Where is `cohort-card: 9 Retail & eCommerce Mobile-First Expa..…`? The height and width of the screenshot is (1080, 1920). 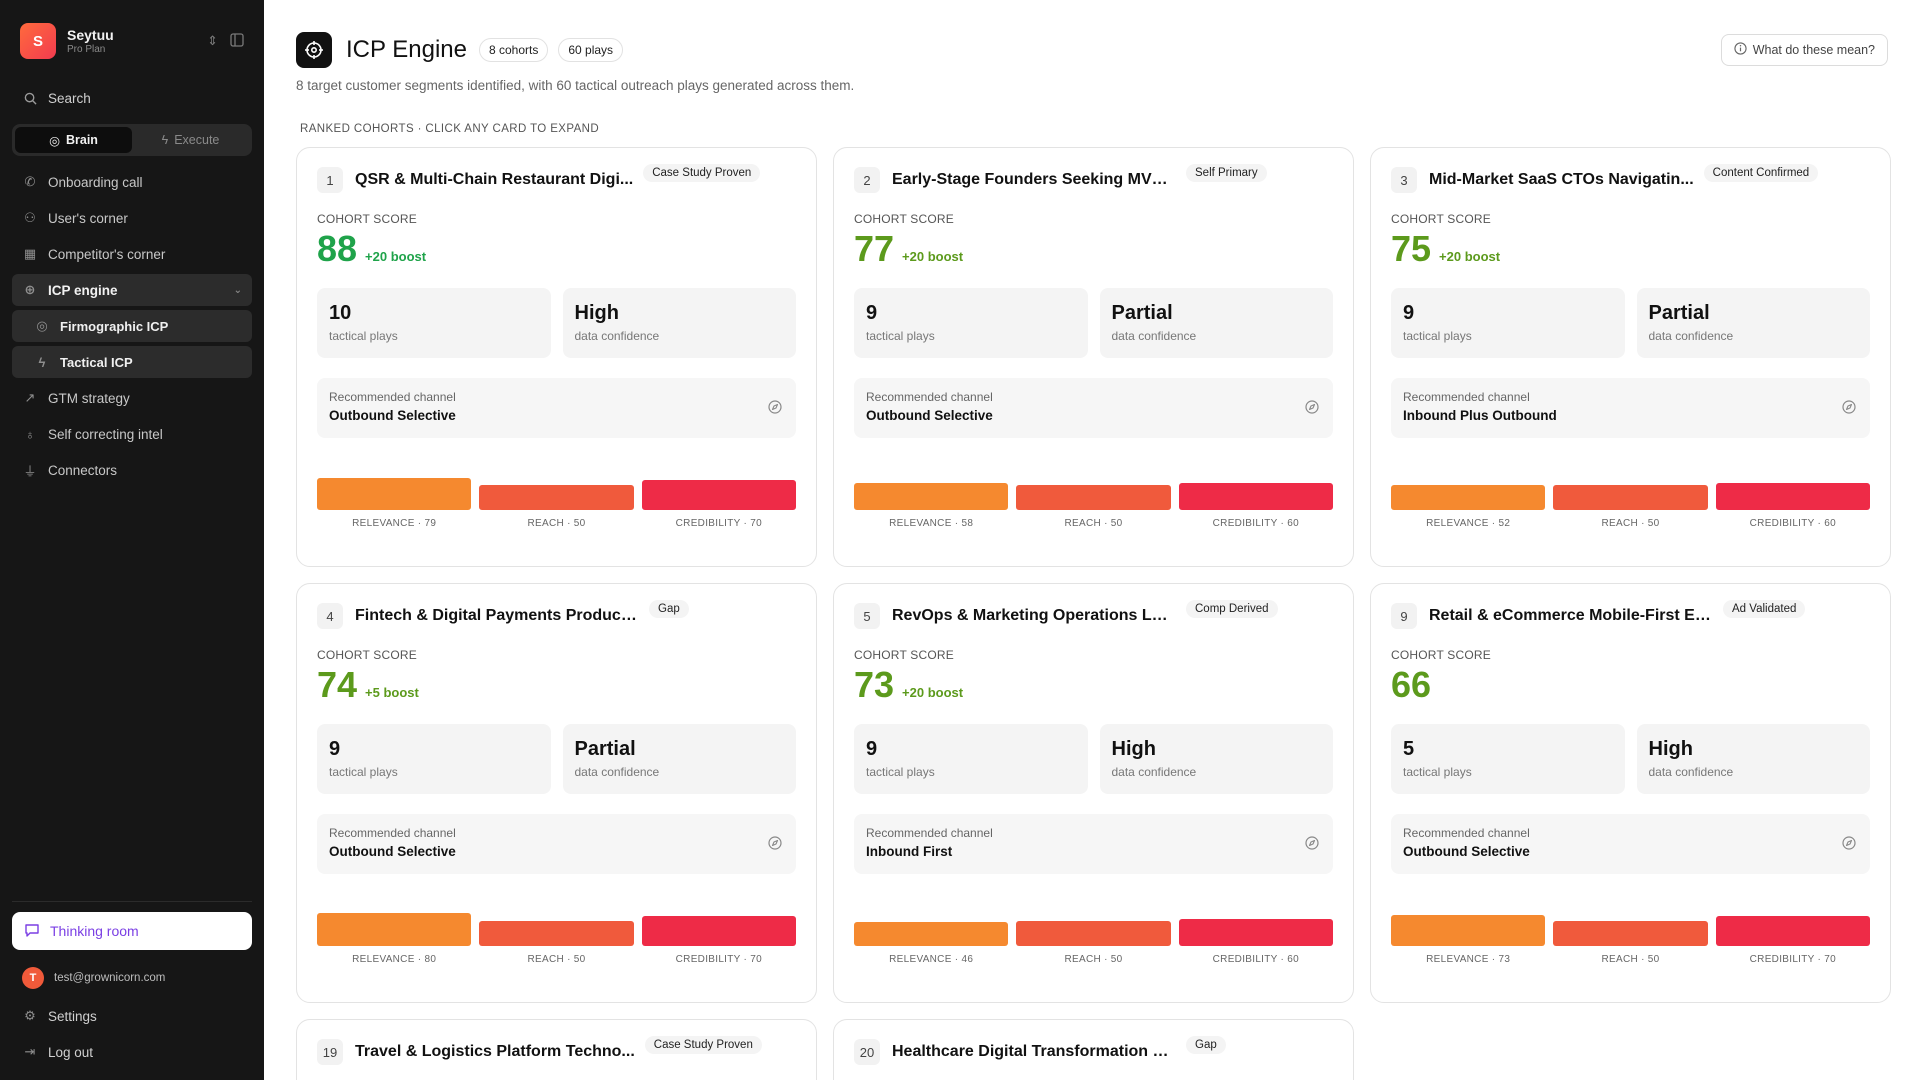
cohort-card: 9 Retail & eCommerce Mobile-First Expa..… is located at coordinates (1630, 793).